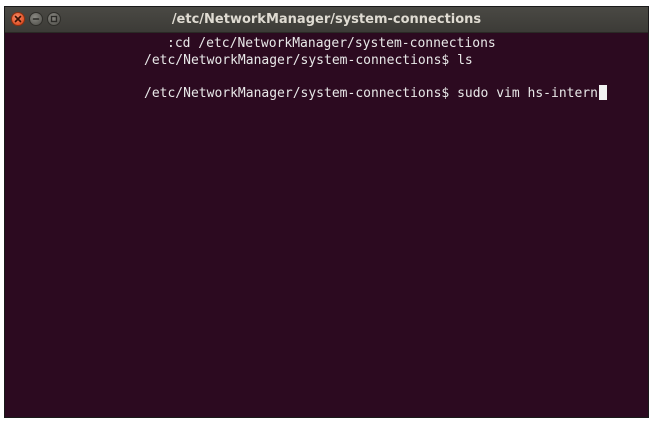  I want to click on window-title: /etc/NetworkManager/system-connections, so click(326, 19).